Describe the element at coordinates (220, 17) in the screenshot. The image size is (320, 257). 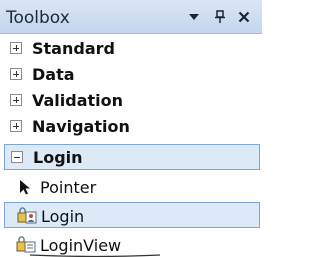
I see `pin-icon` at that location.